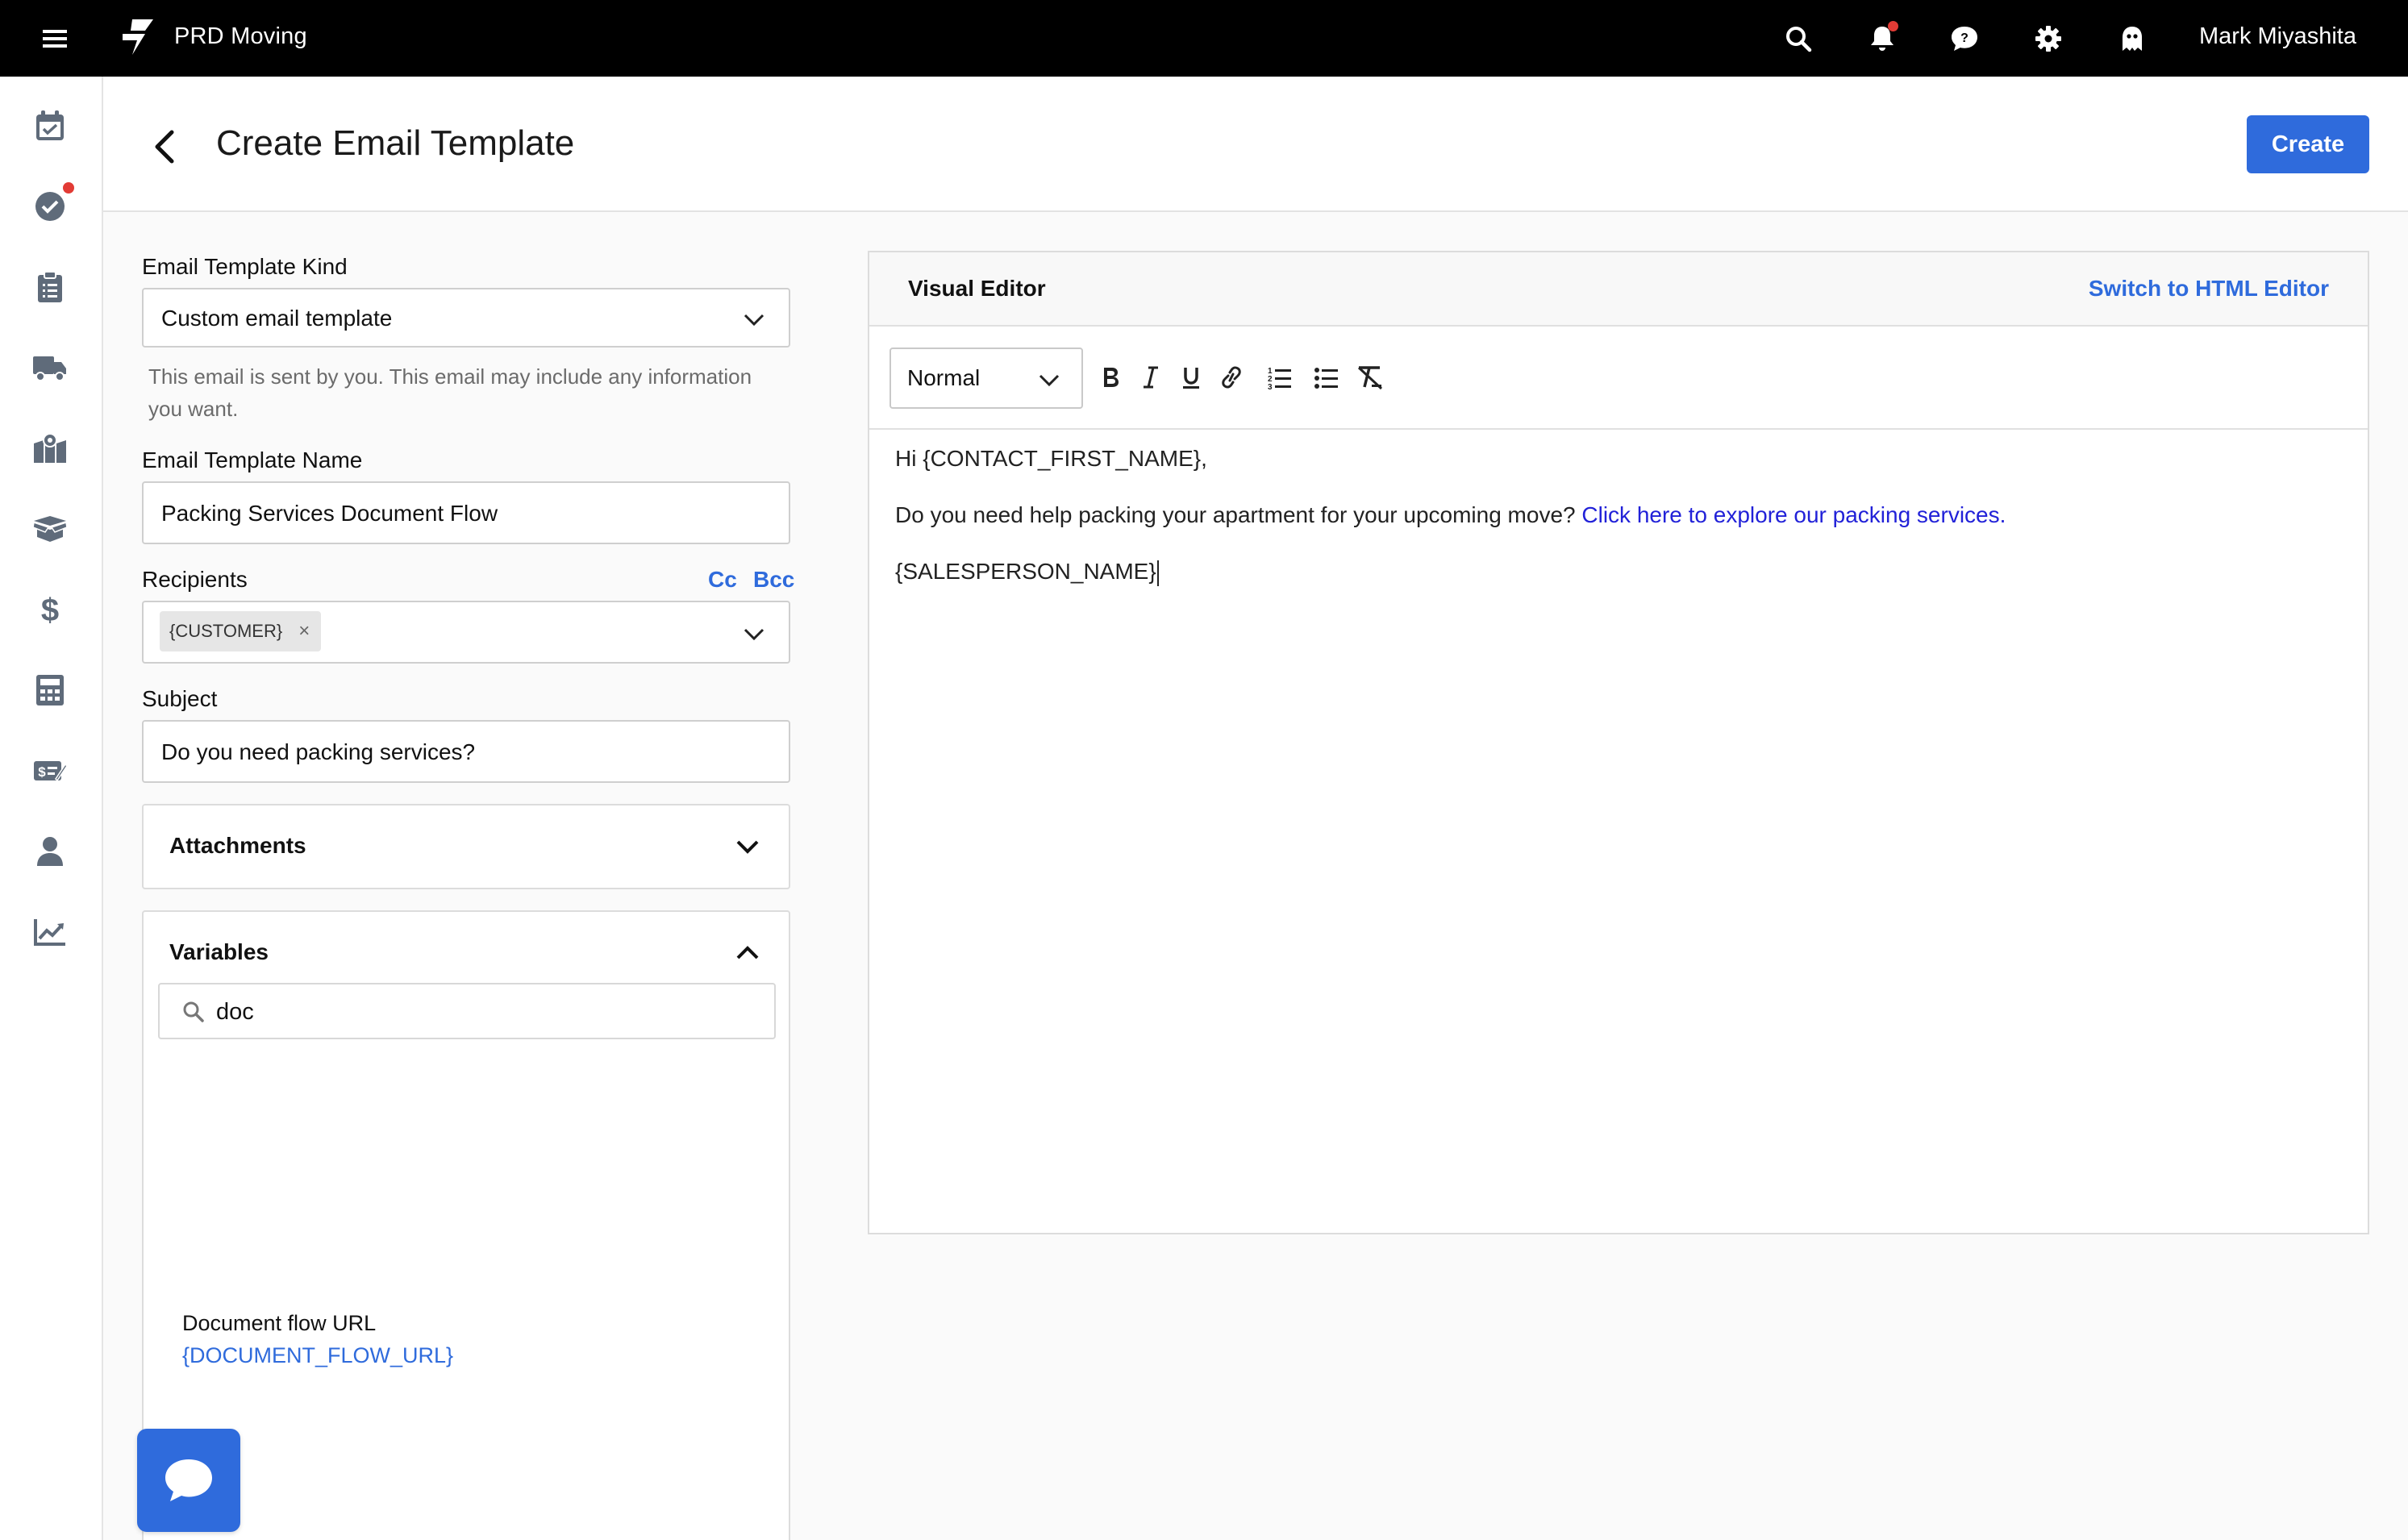  I want to click on ticket-icon: $, so click(50, 770).